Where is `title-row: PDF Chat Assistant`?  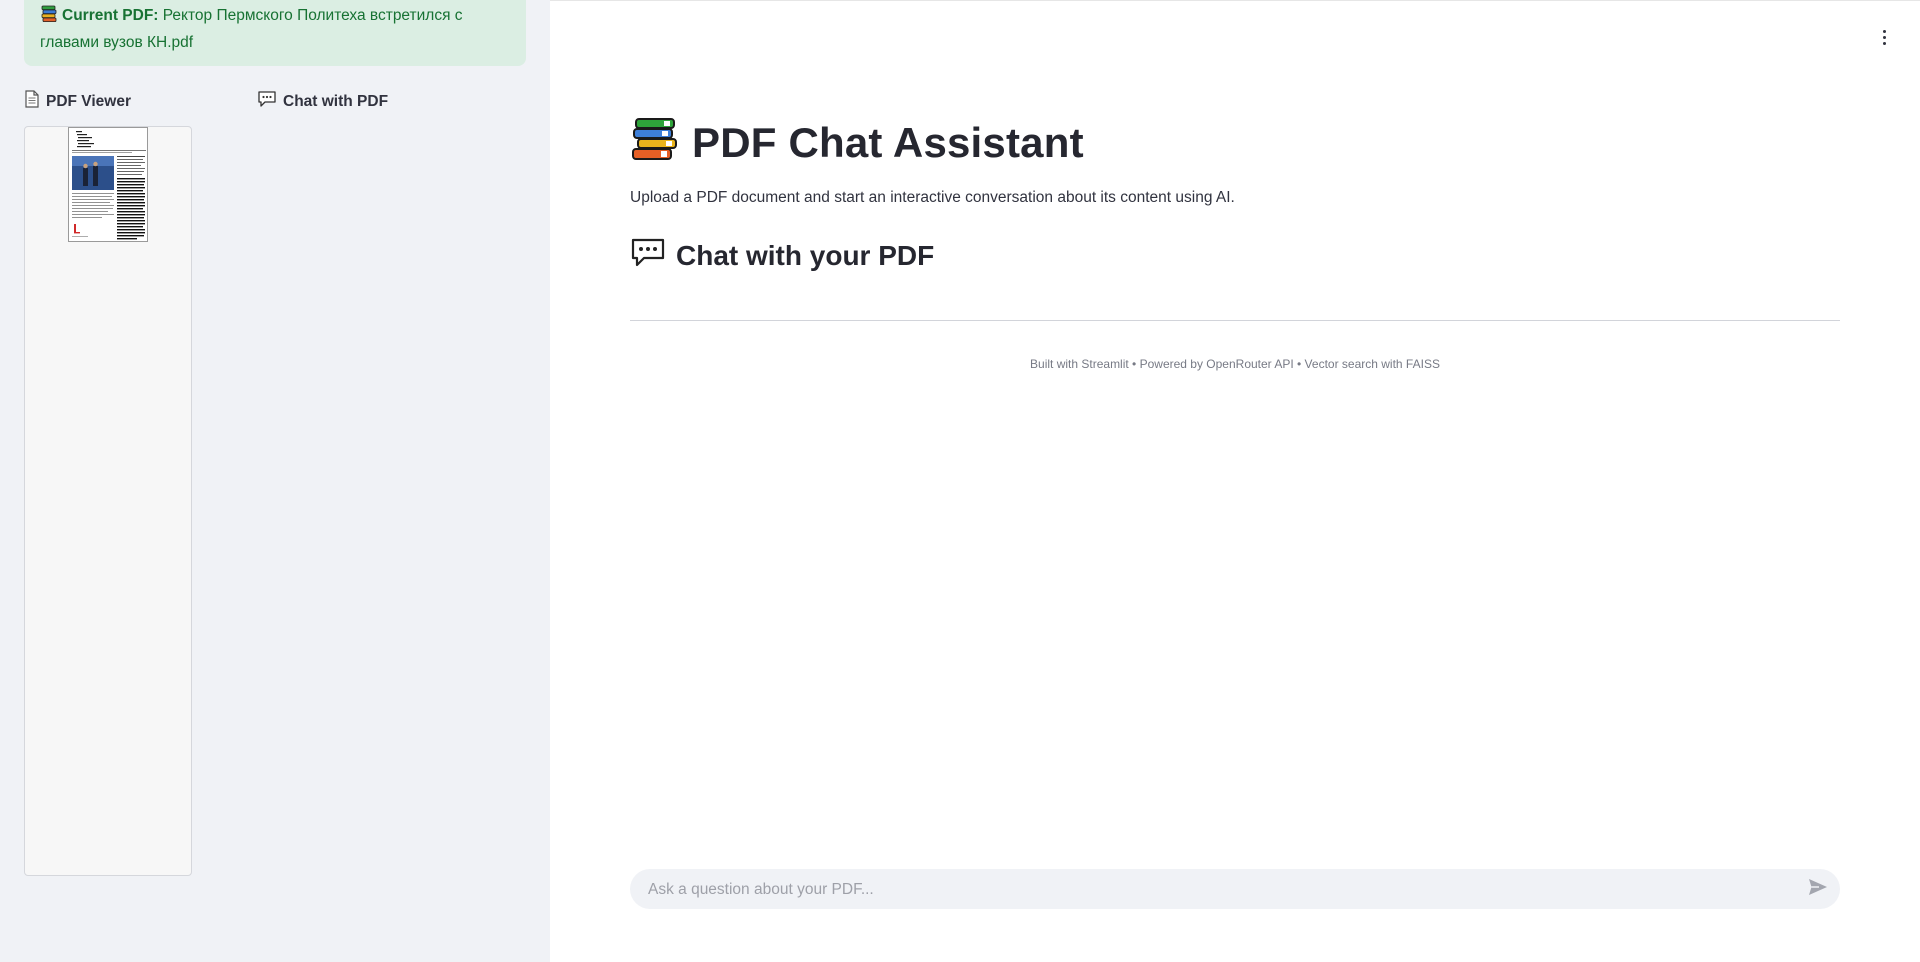 title-row: PDF Chat Assistant is located at coordinates (857, 142).